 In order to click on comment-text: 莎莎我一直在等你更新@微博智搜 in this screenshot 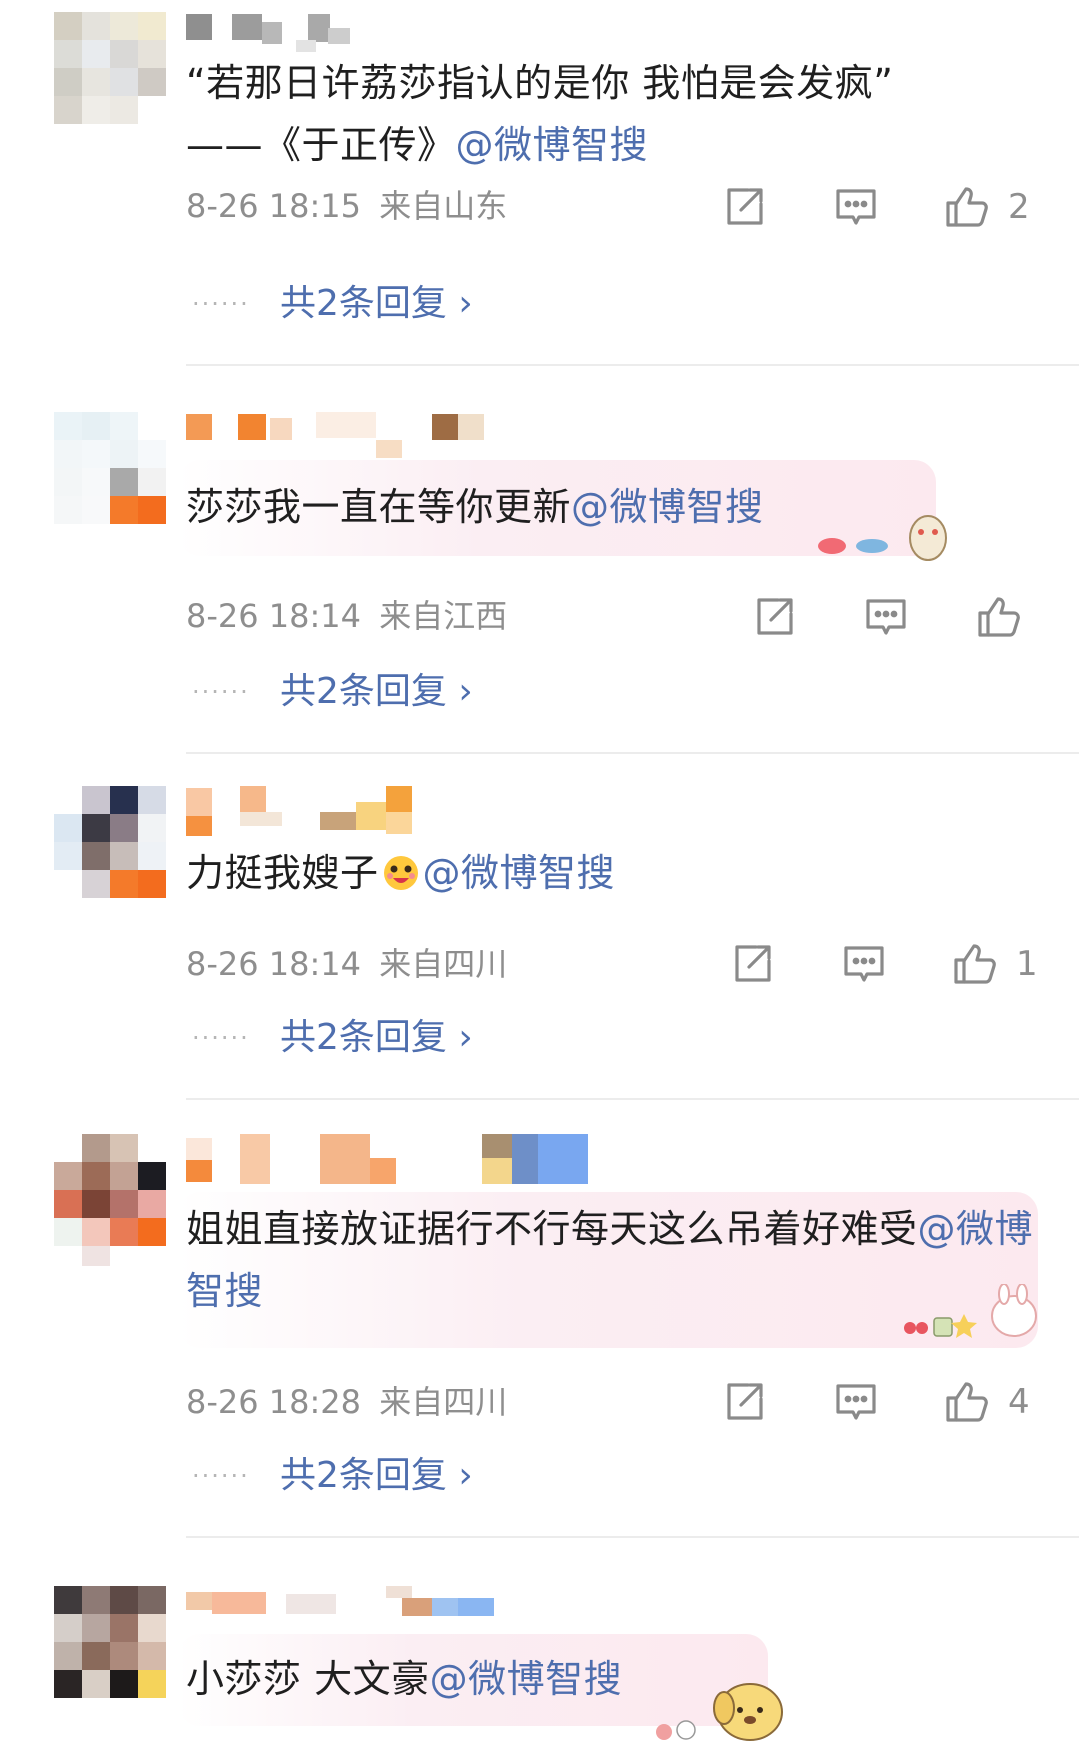, I will do `click(611, 507)`.